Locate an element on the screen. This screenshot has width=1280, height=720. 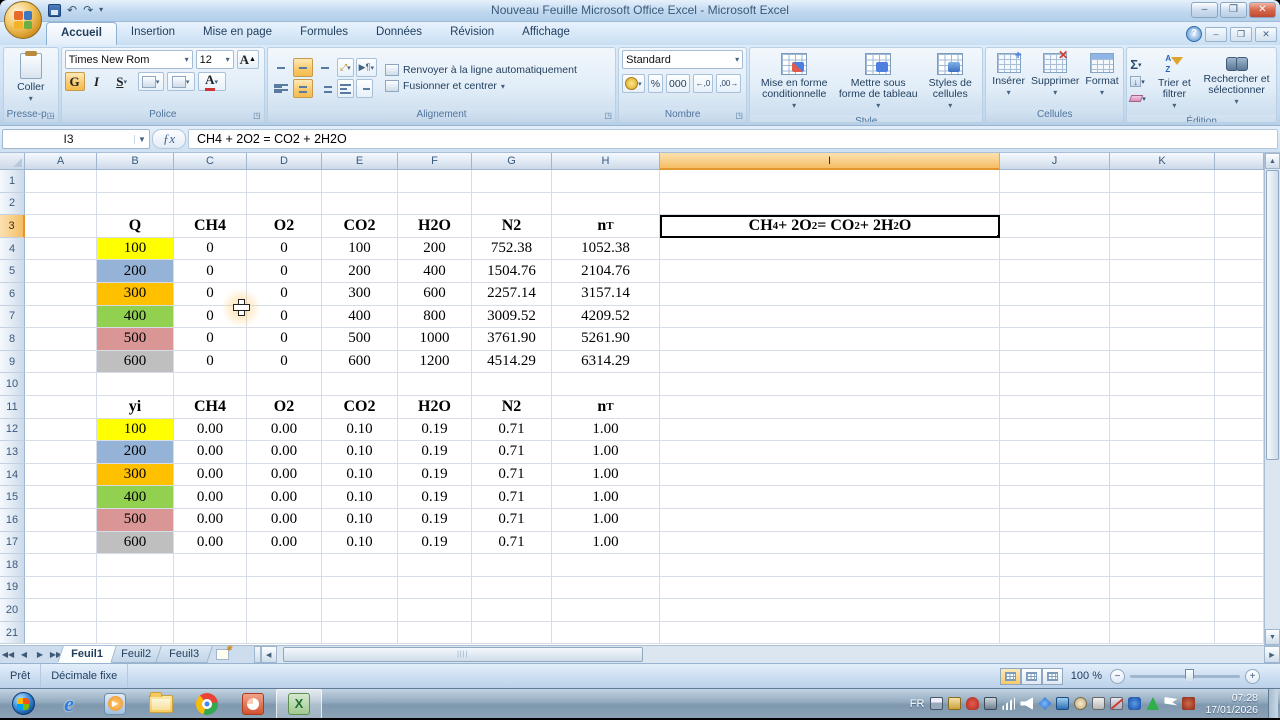
cell-E5: 200 is located at coordinates (360, 271).